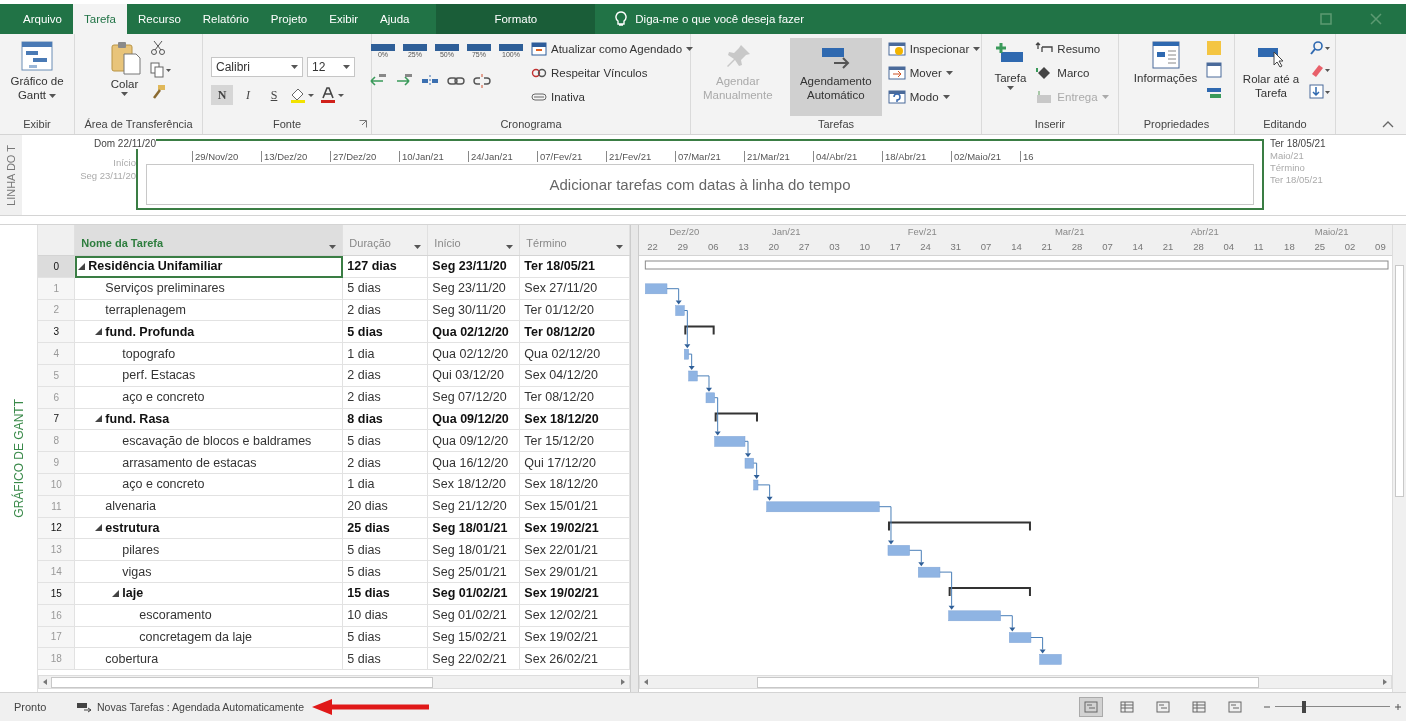  I want to click on respect-links-button: Respeitar Vínculos, so click(612, 72).